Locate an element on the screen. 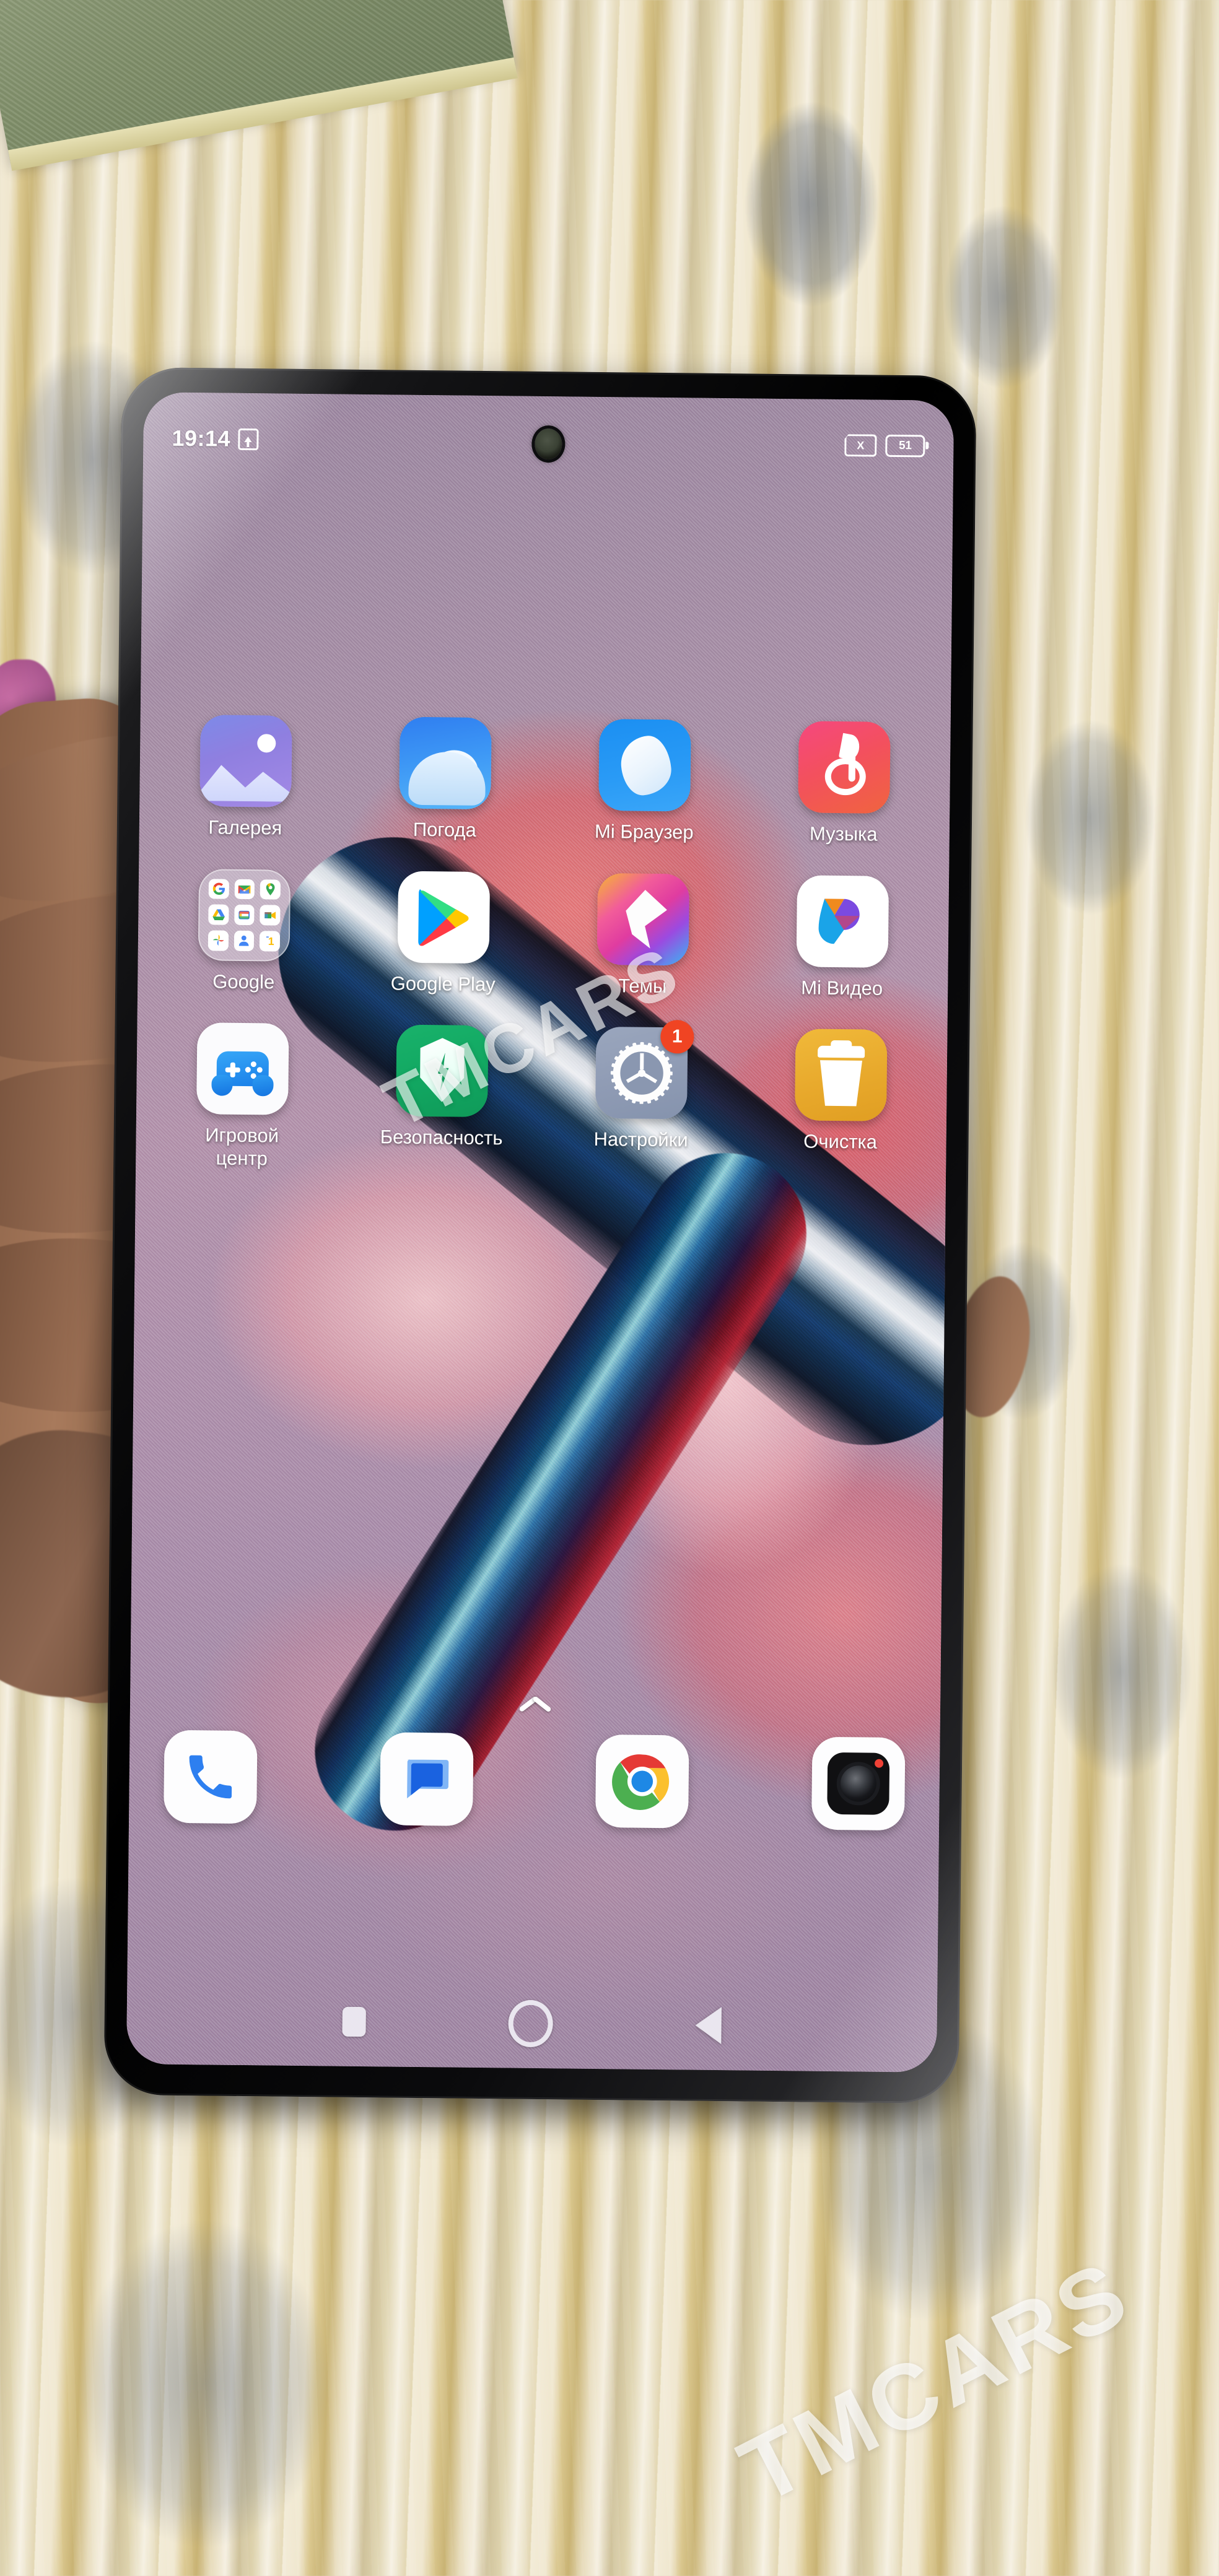 Image resolution: width=1219 pixels, height=2576 pixels. app-label: Очистка is located at coordinates (840, 1141).